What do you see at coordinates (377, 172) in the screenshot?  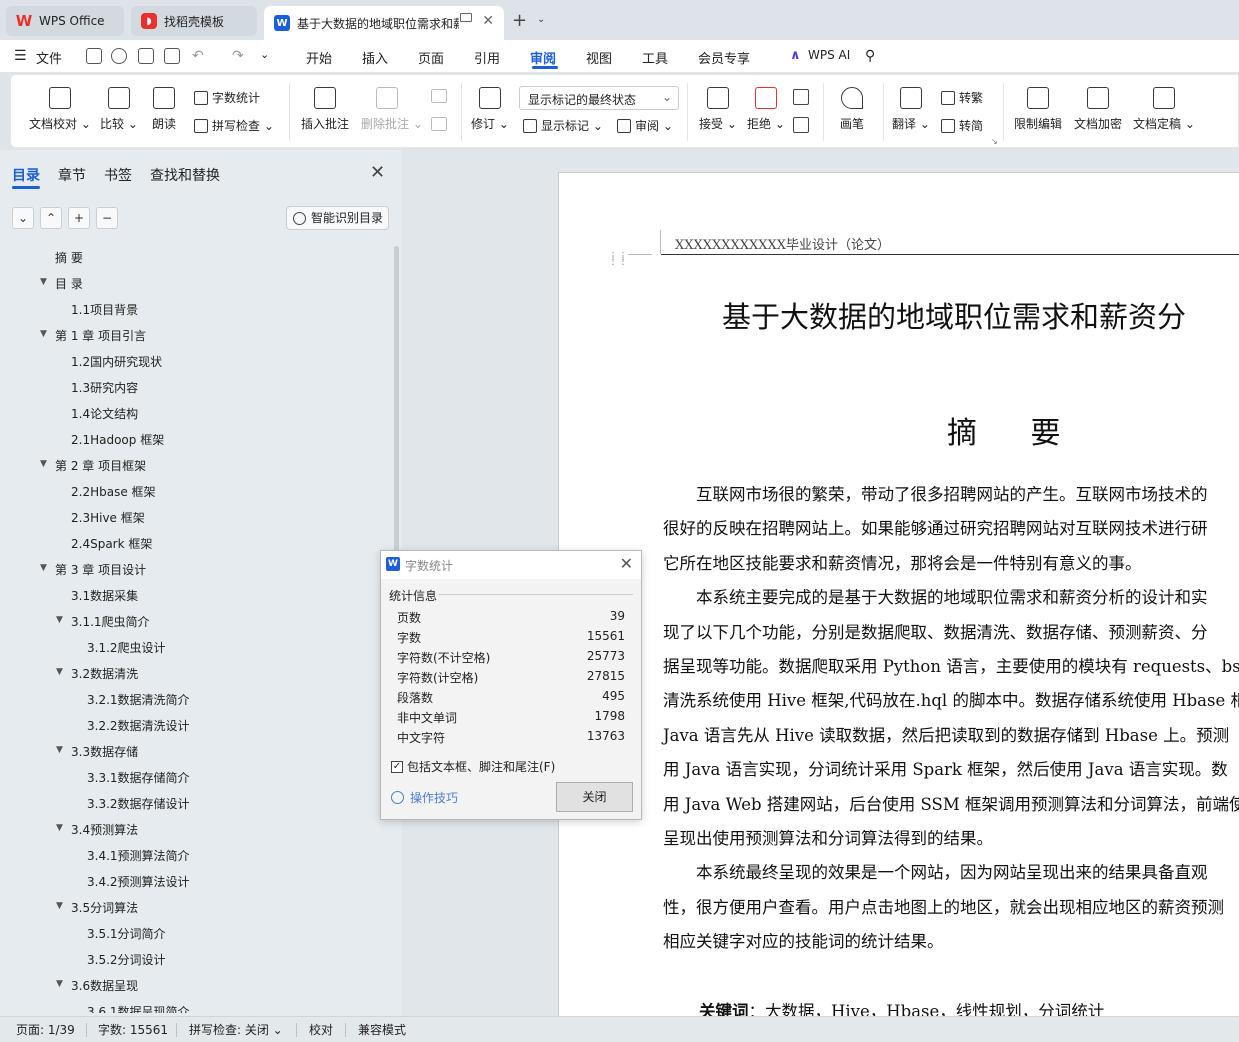 I see `close-pane-icon: ✕` at bounding box center [377, 172].